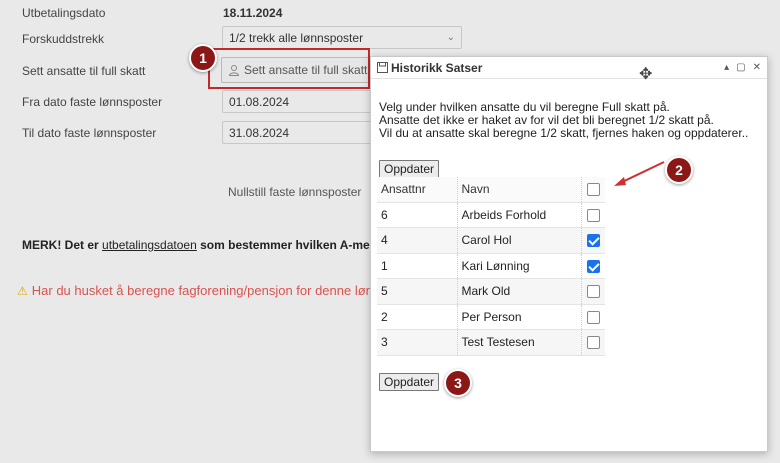  I want to click on employee-name: Arbeids Forhold, so click(518, 215).